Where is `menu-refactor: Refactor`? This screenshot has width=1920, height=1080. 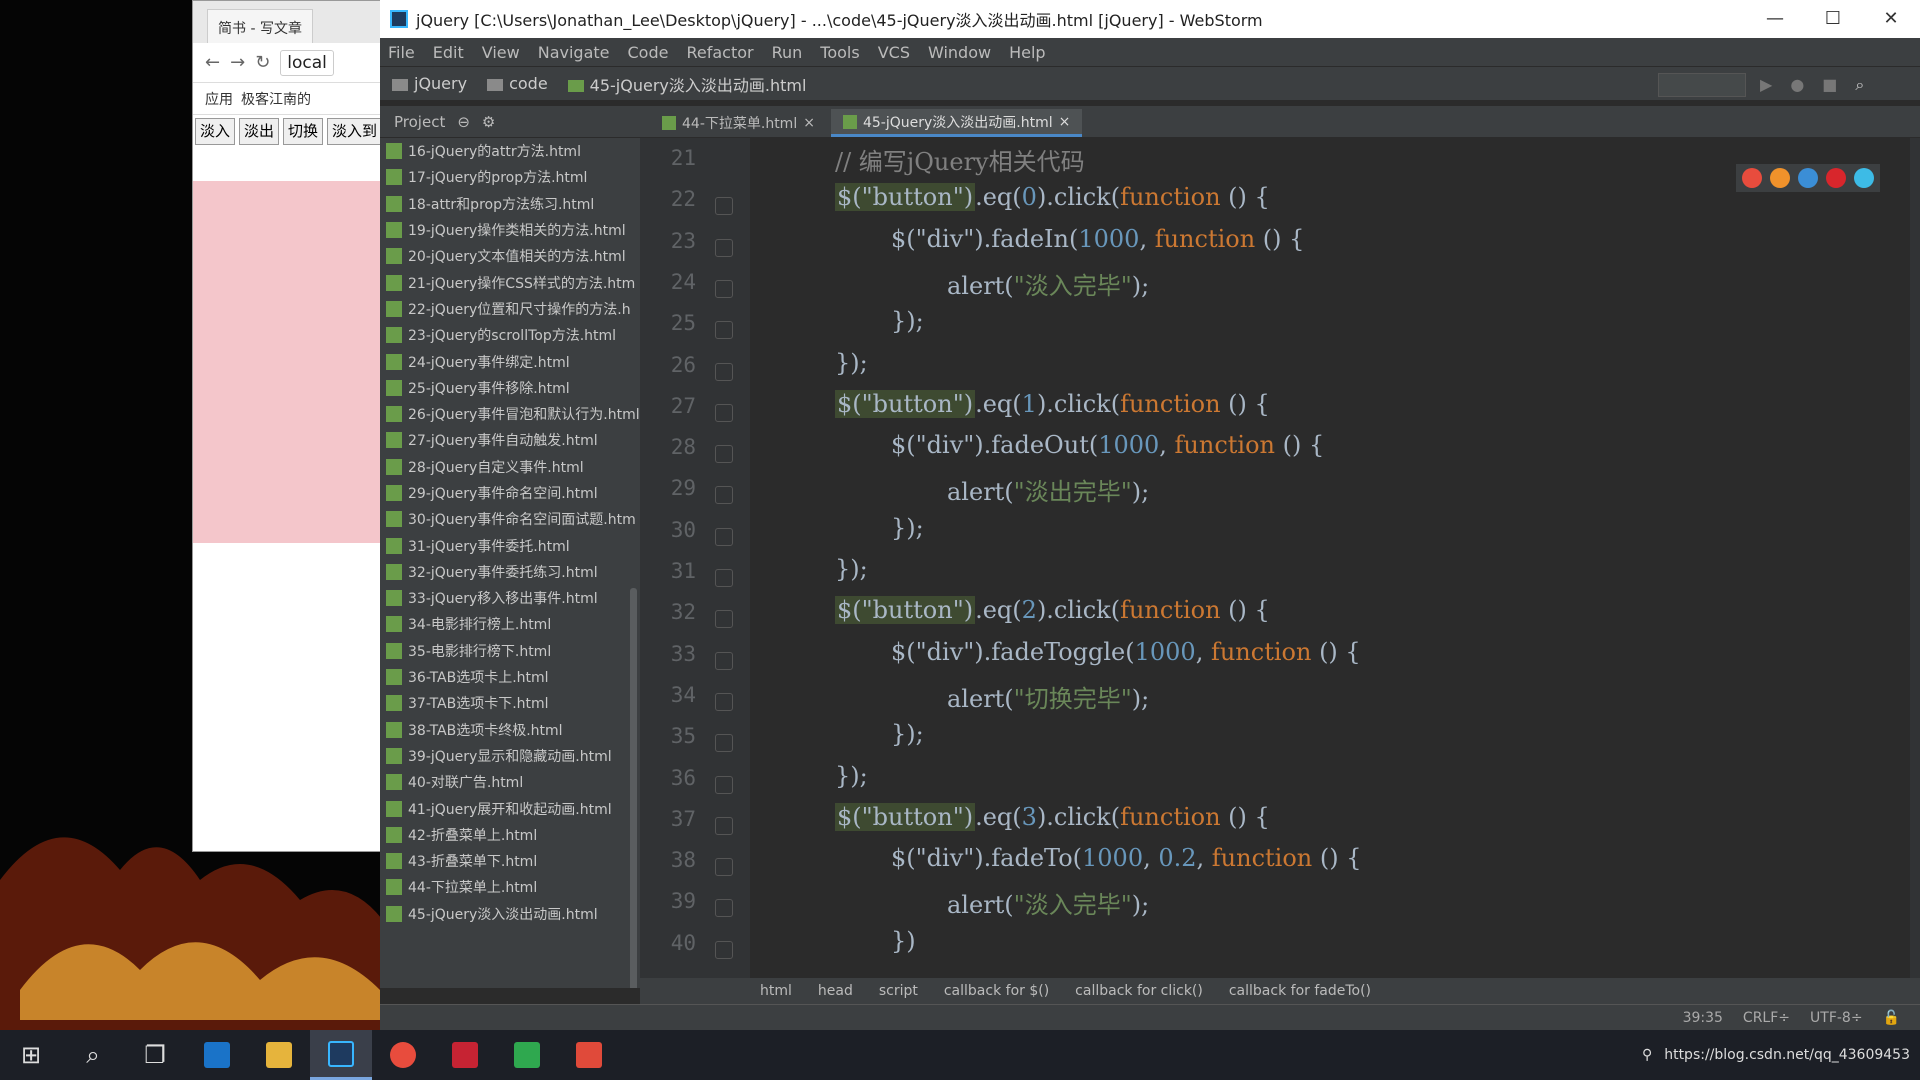
menu-refactor: Refactor is located at coordinates (719, 52).